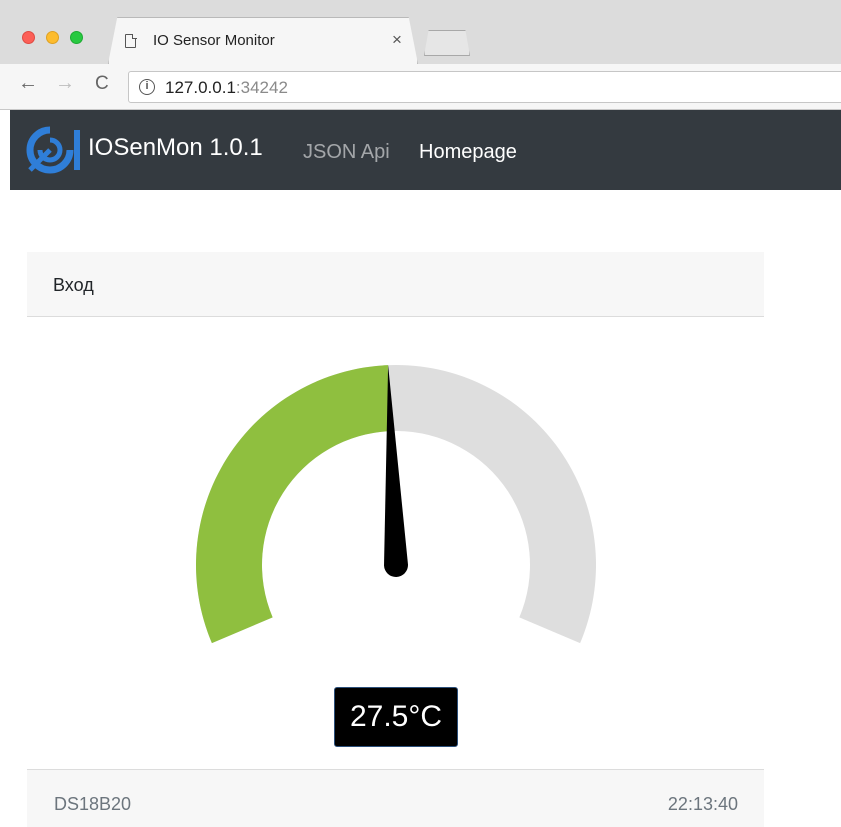  Describe the element at coordinates (28, 37) in the screenshot. I see `close-window-button` at that location.